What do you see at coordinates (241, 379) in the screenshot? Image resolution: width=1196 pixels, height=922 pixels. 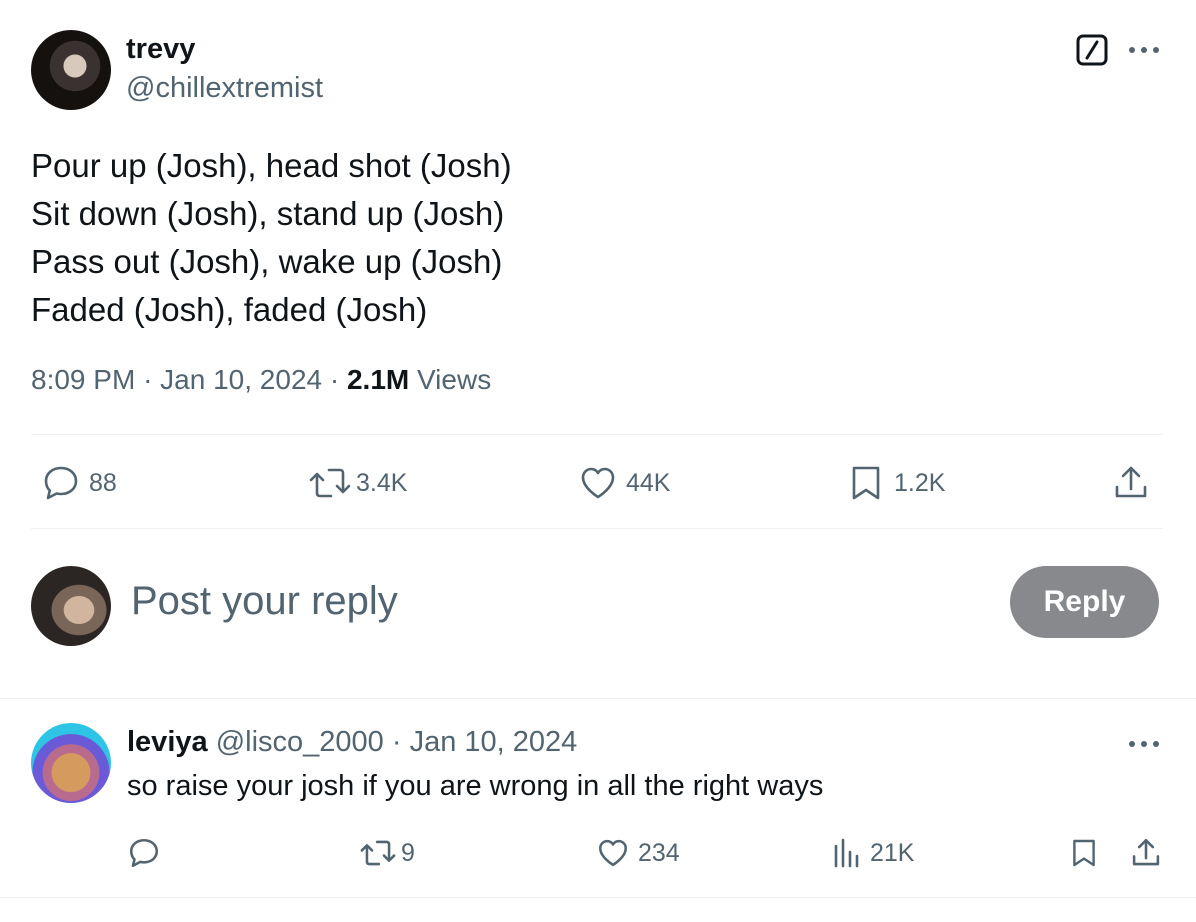 I see `post-date: Jan 10, 2024` at bounding box center [241, 379].